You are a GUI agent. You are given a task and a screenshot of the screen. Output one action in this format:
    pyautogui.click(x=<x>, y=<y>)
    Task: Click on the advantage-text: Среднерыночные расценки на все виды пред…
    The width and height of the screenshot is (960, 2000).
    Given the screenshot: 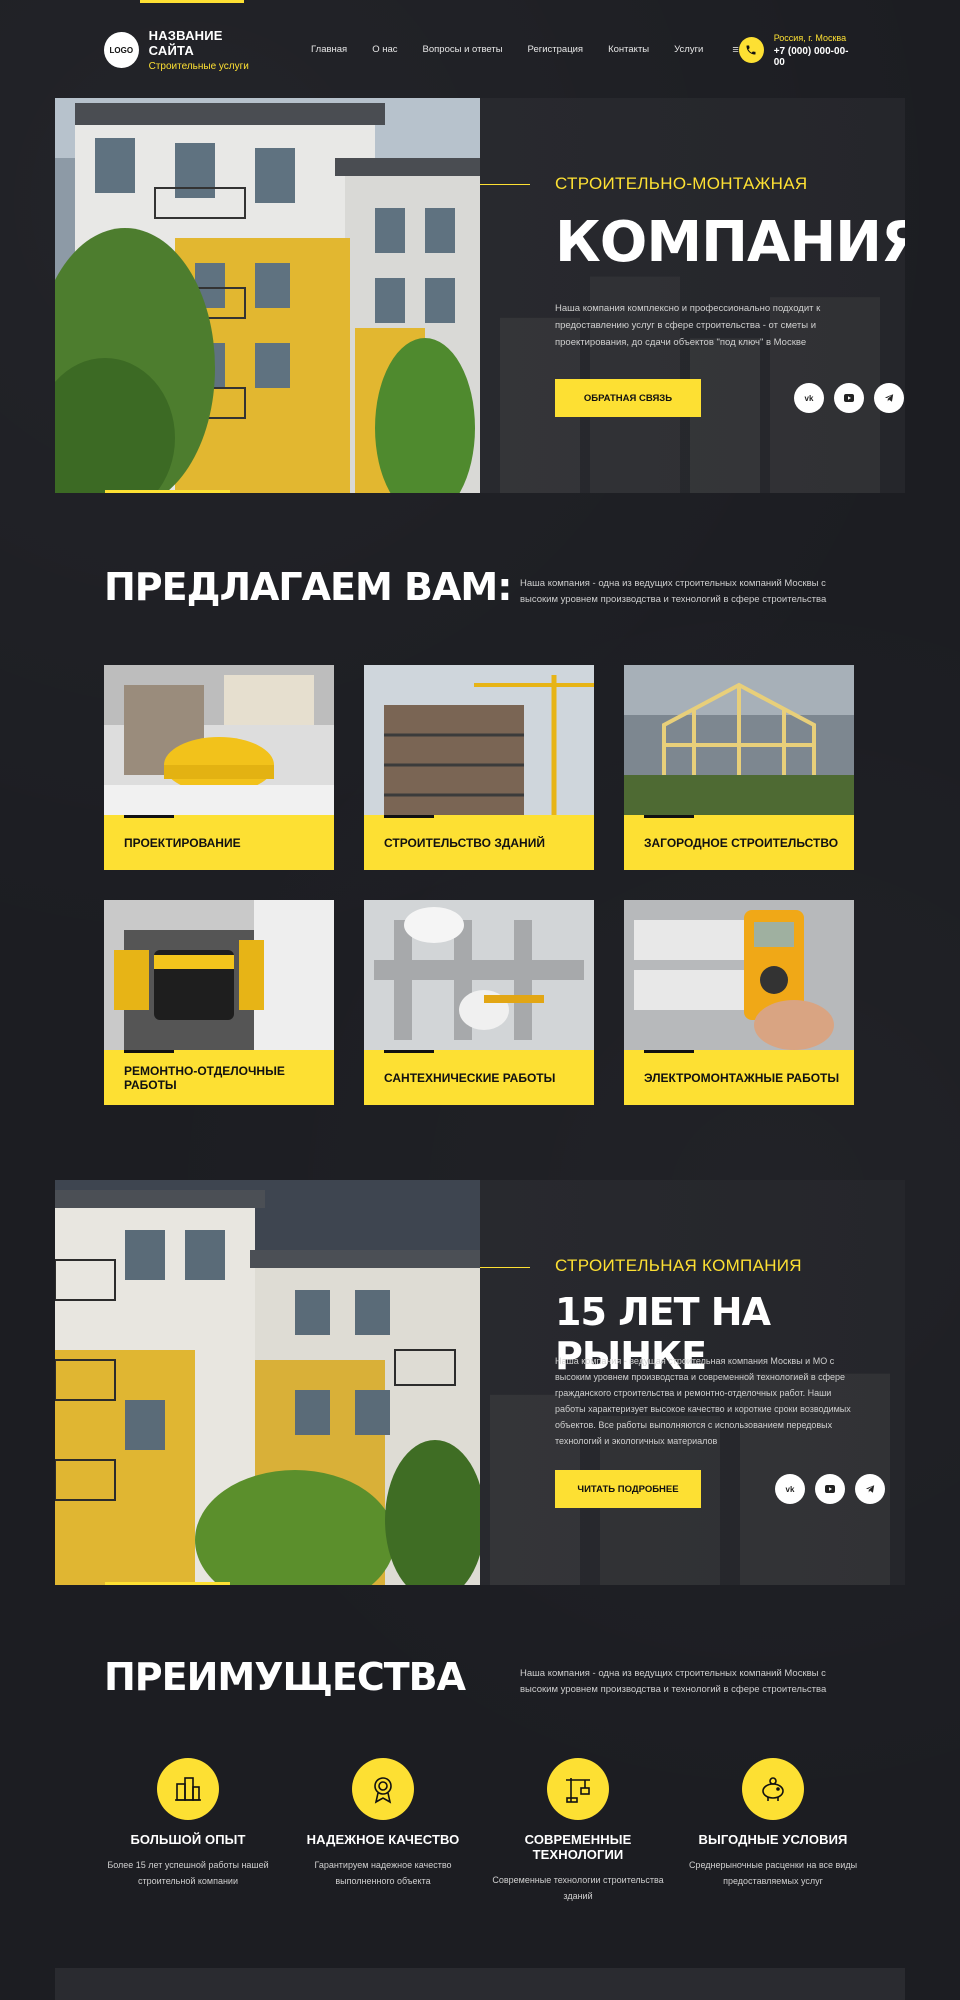 What is the action you would take?
    pyautogui.click(x=773, y=1873)
    